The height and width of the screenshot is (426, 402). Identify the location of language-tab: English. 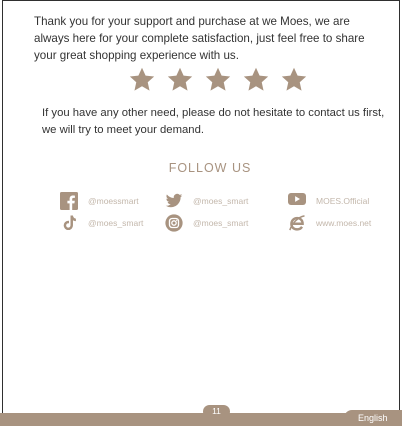
(373, 418).